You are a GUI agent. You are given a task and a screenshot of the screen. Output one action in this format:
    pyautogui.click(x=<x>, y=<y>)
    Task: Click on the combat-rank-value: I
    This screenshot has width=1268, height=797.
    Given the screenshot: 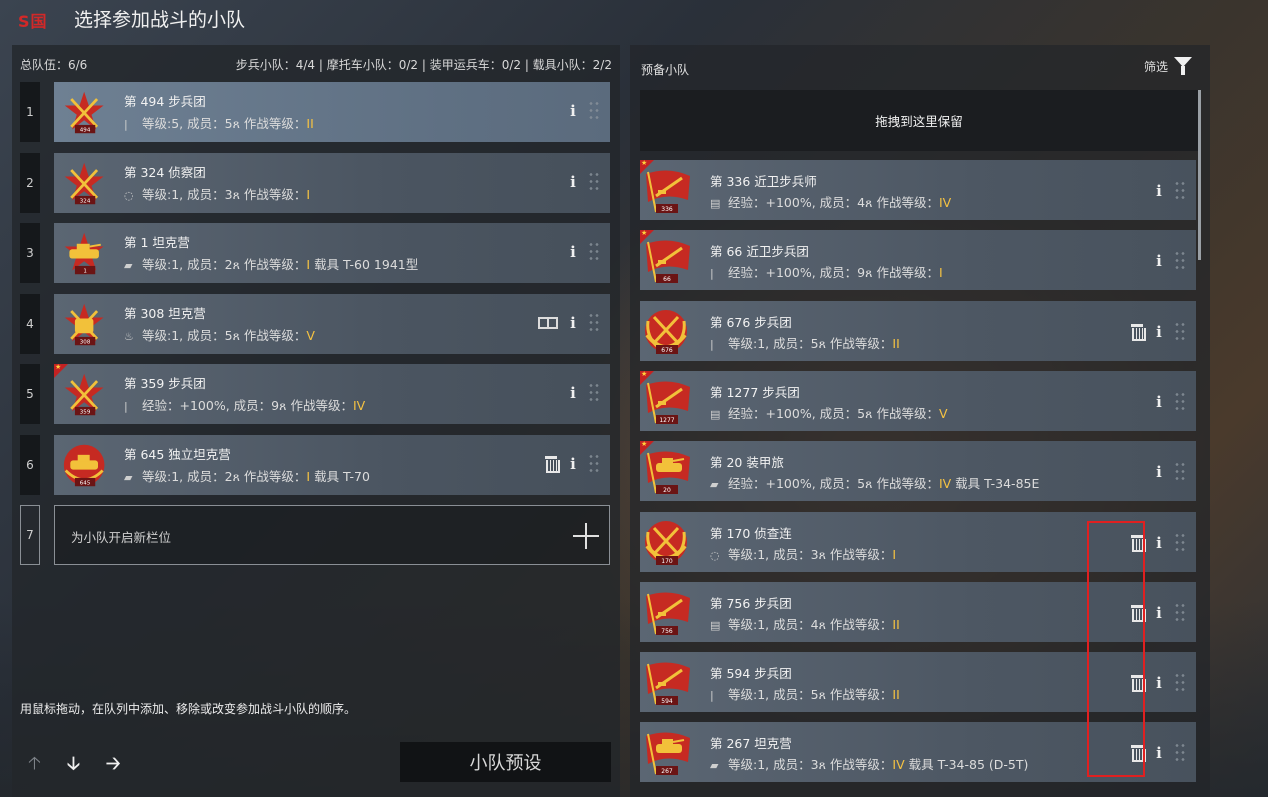 What is the action you would take?
    pyautogui.click(x=894, y=554)
    